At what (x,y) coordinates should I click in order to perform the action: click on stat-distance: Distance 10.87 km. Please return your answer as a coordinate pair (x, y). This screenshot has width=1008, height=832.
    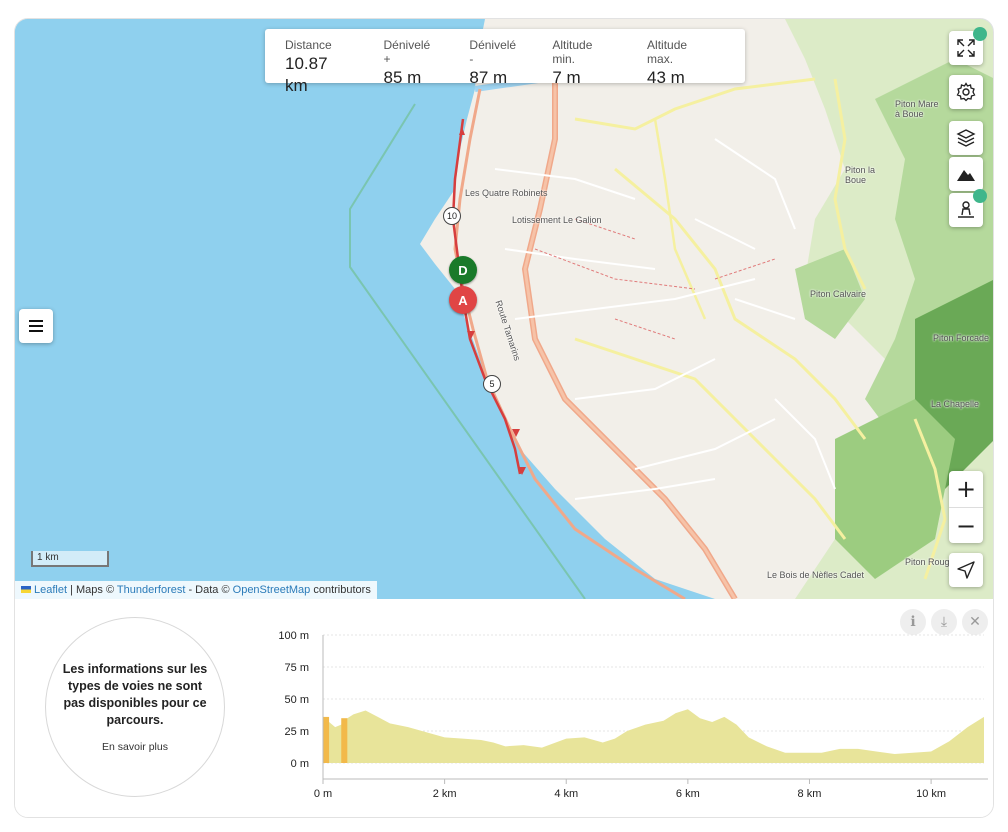
    Looking at the image, I should click on (319, 66).